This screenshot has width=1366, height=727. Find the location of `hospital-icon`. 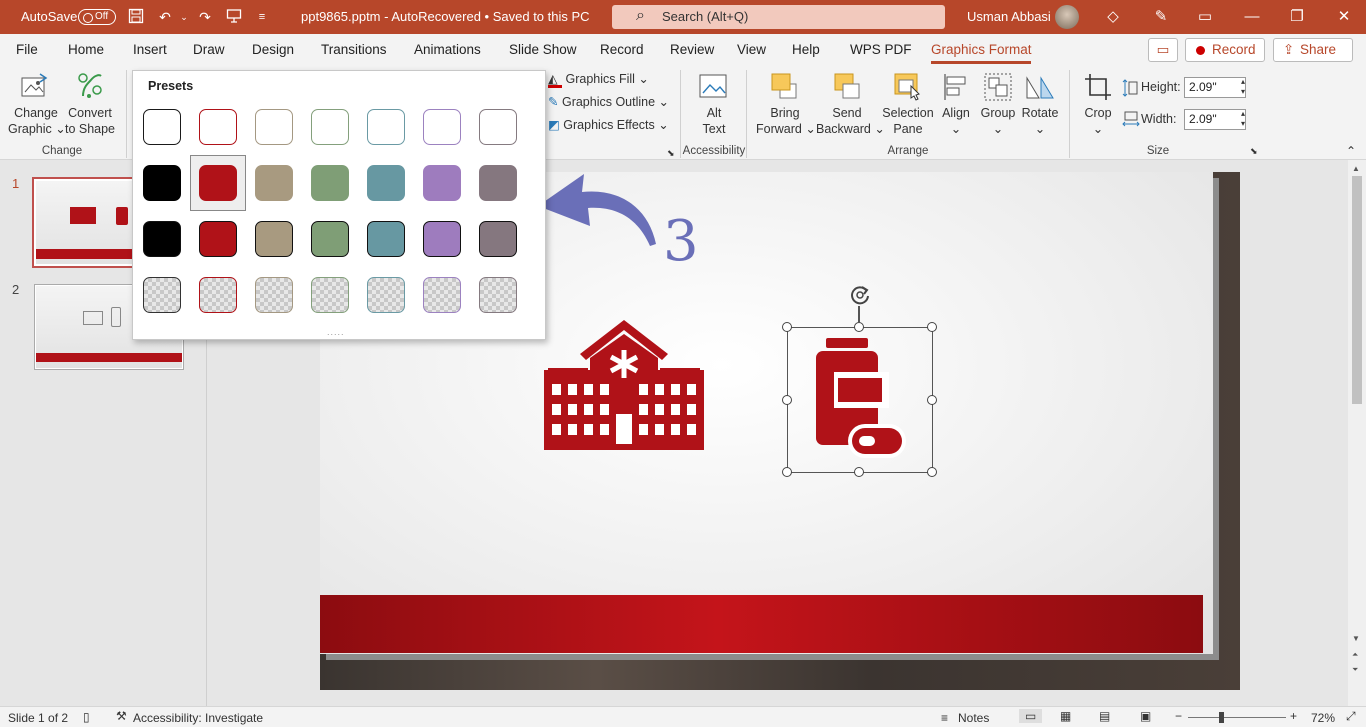

hospital-icon is located at coordinates (624, 387).